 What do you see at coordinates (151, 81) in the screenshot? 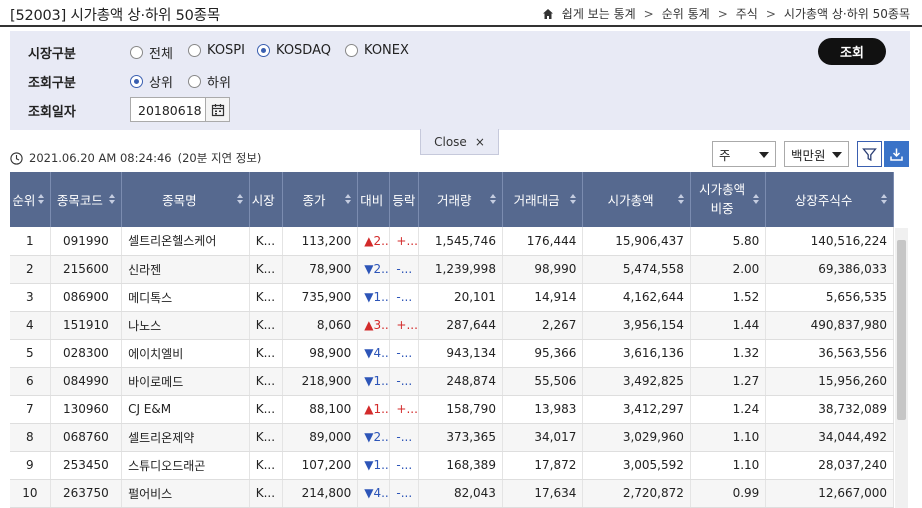
I see `query-radio-top: 상위` at bounding box center [151, 81].